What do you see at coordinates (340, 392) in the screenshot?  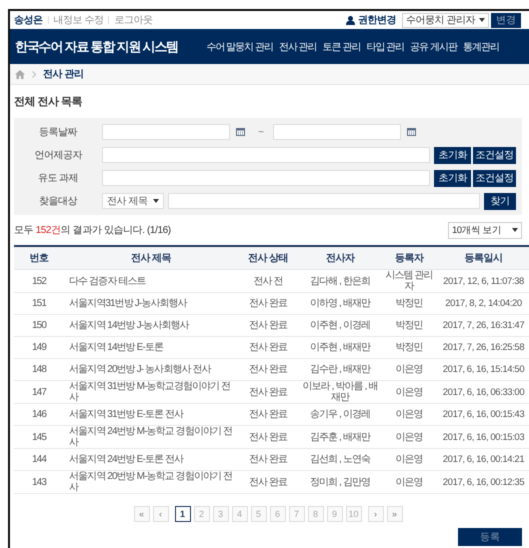 I see `table-cell: 이보라 , 박아름 , 배재만` at bounding box center [340, 392].